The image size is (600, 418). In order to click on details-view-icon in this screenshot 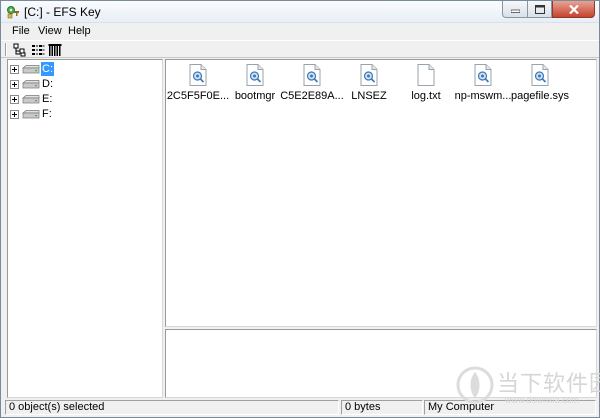, I will do `click(38, 50)`.